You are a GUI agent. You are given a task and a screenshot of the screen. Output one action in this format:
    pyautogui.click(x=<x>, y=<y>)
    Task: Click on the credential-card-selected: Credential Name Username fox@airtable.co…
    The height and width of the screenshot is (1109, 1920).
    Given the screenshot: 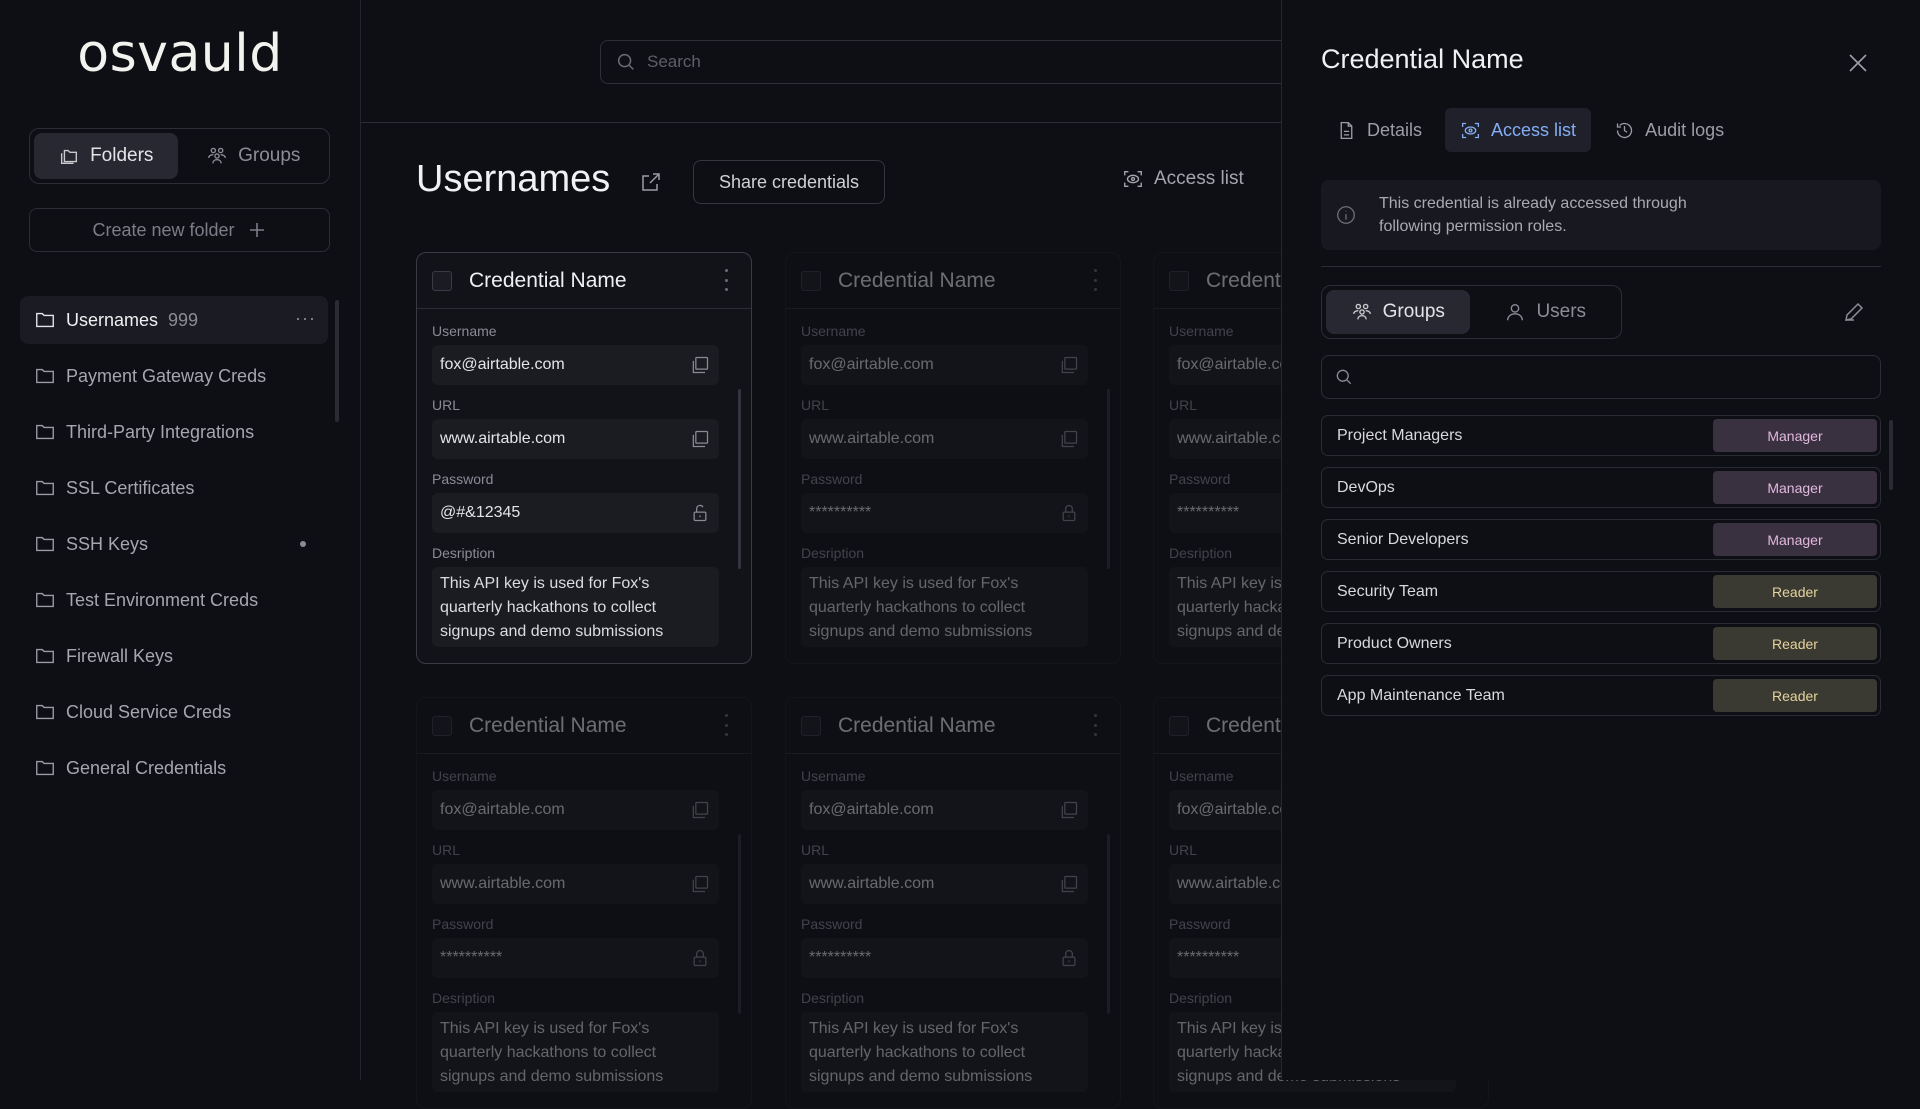 What is the action you would take?
    pyautogui.click(x=584, y=458)
    